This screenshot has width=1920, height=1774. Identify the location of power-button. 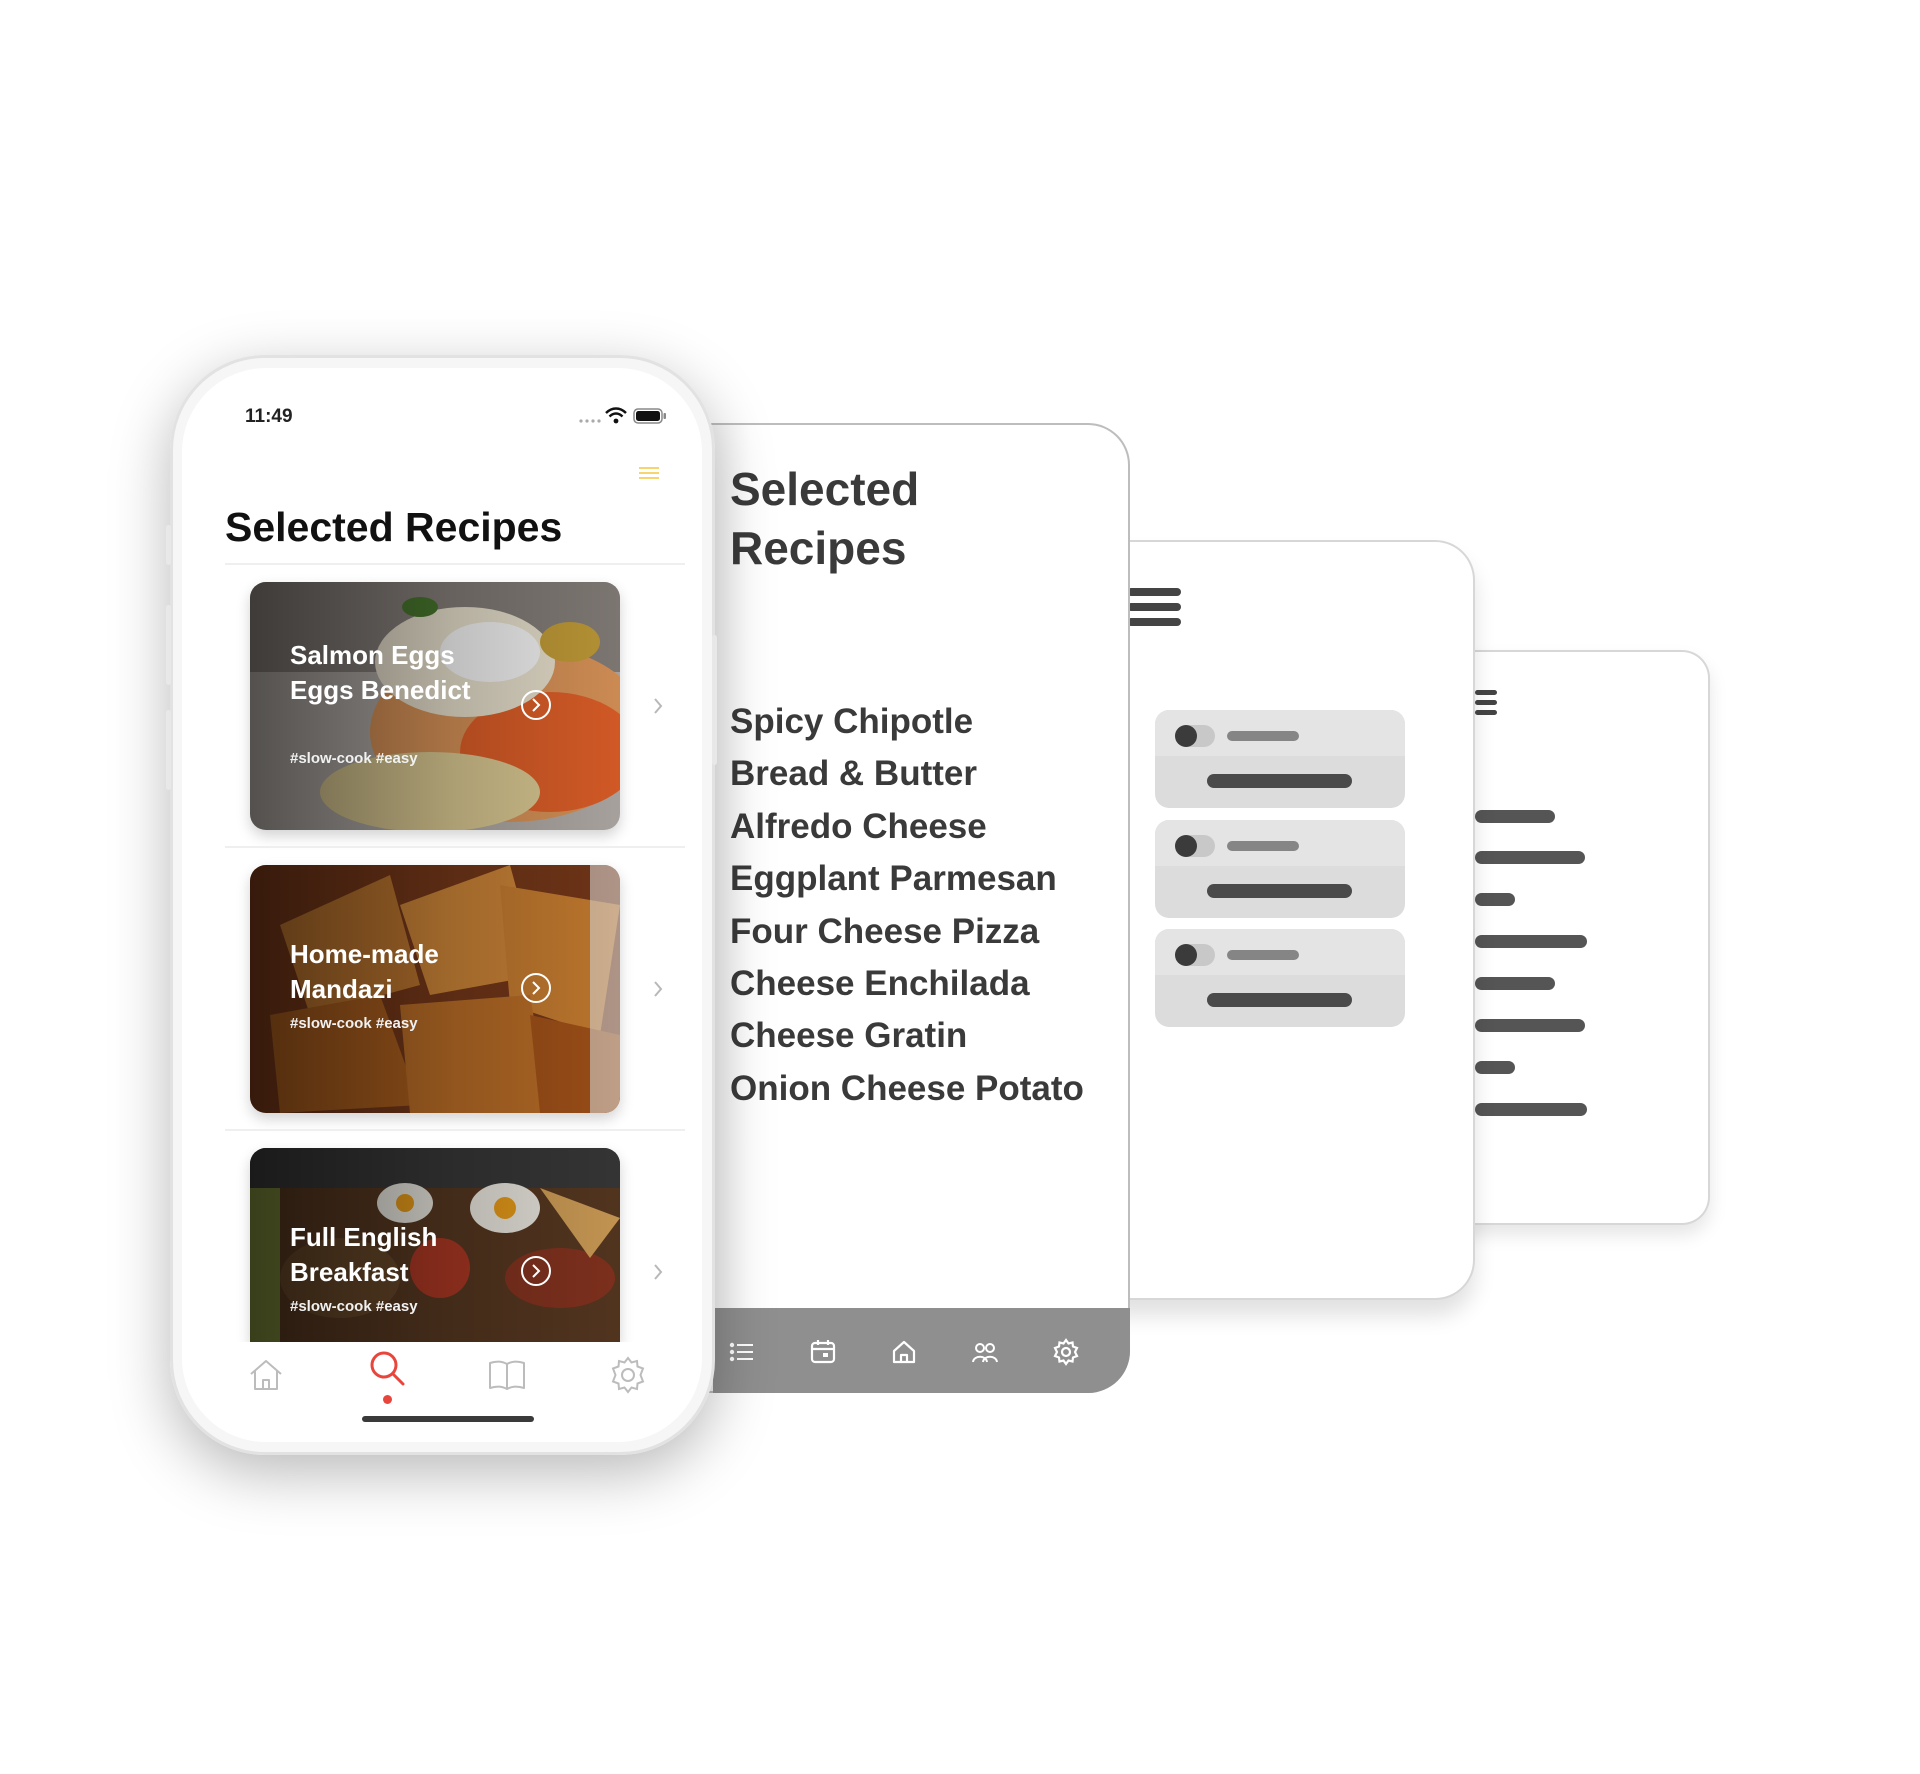
(714, 700).